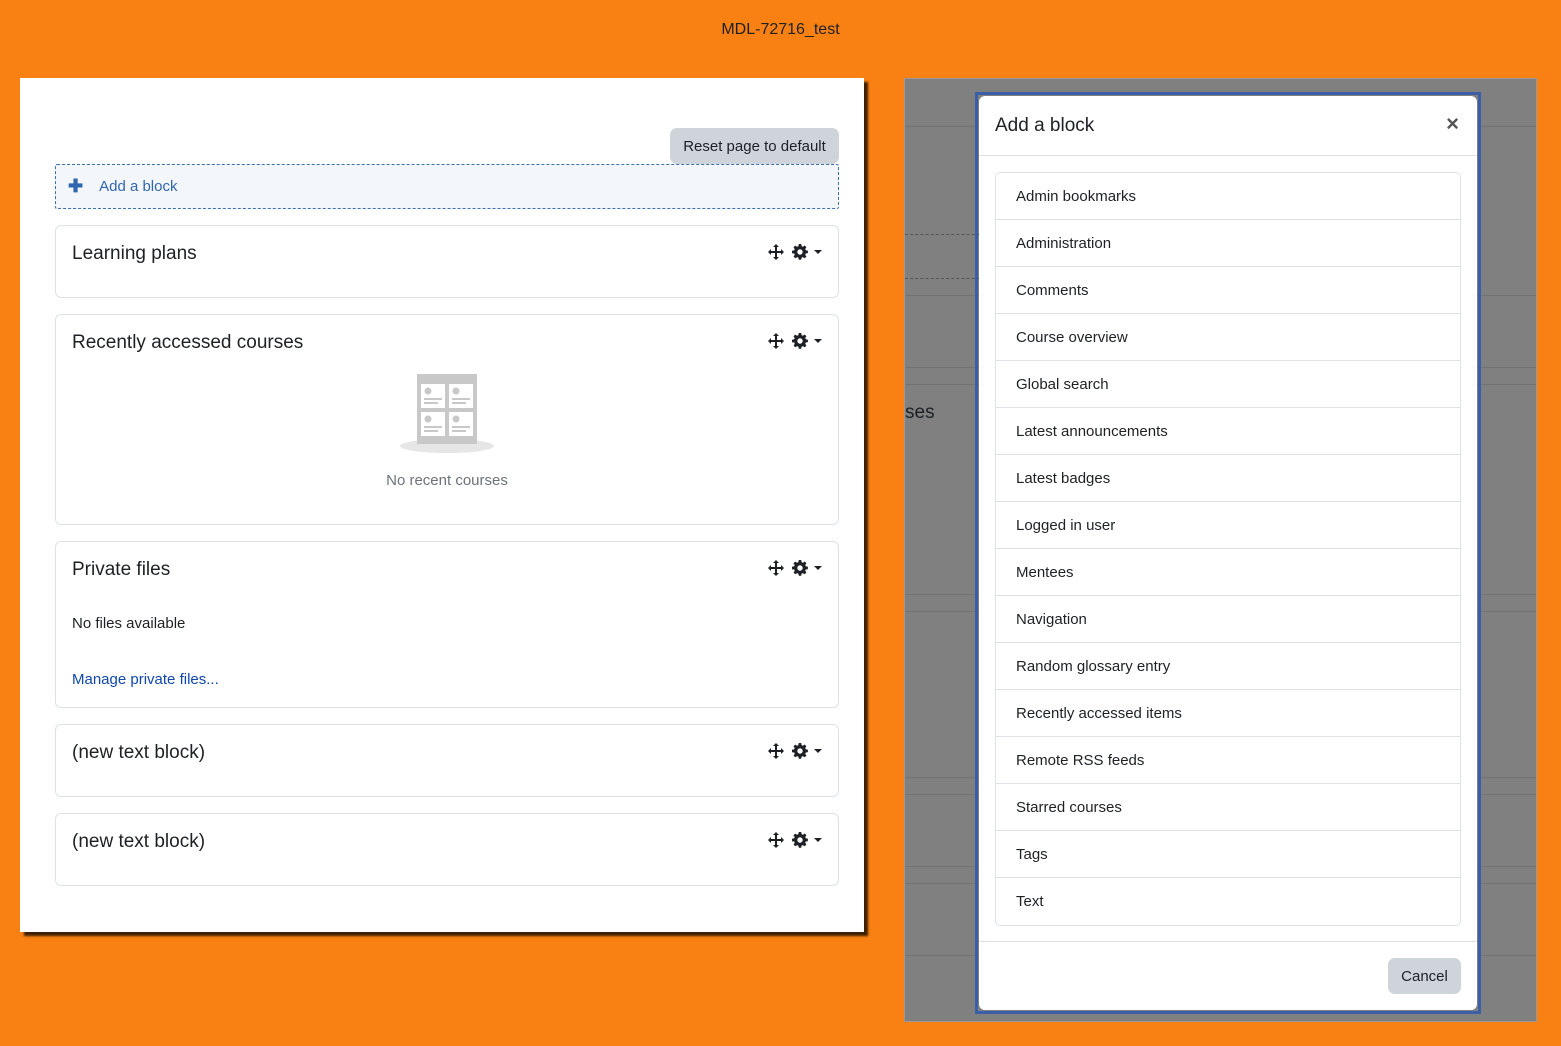 This screenshot has height=1046, width=1561. Describe the element at coordinates (1228, 337) in the screenshot. I see `block-option: Course overview` at that location.